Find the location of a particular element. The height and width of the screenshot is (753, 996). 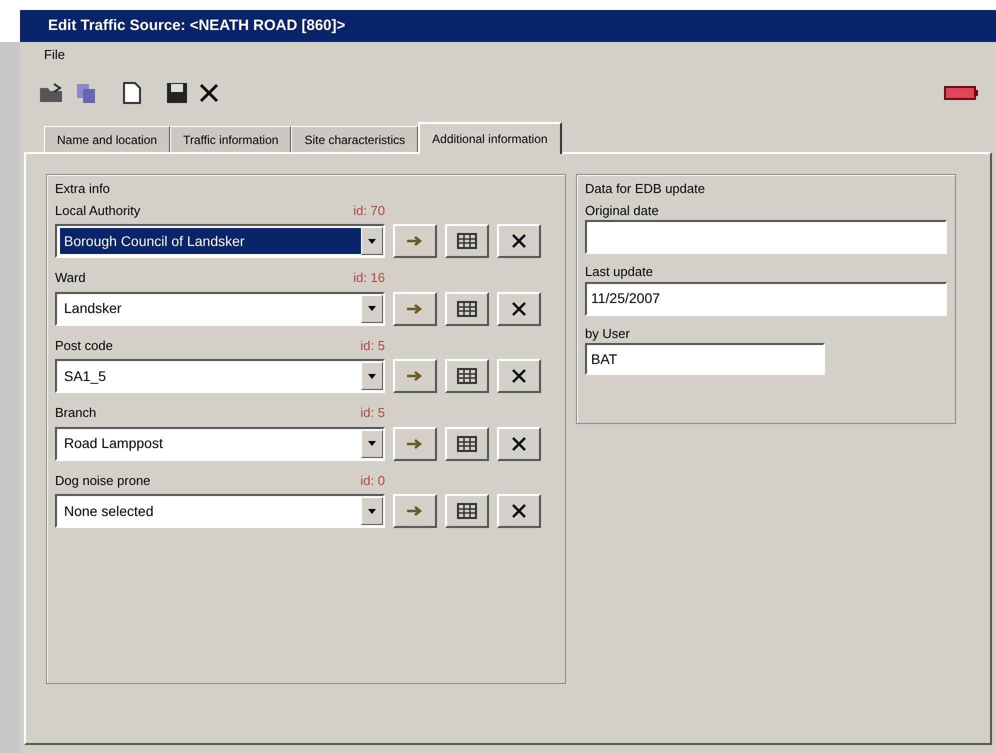

field-label: Dog noise prone is located at coordinates (102, 481).